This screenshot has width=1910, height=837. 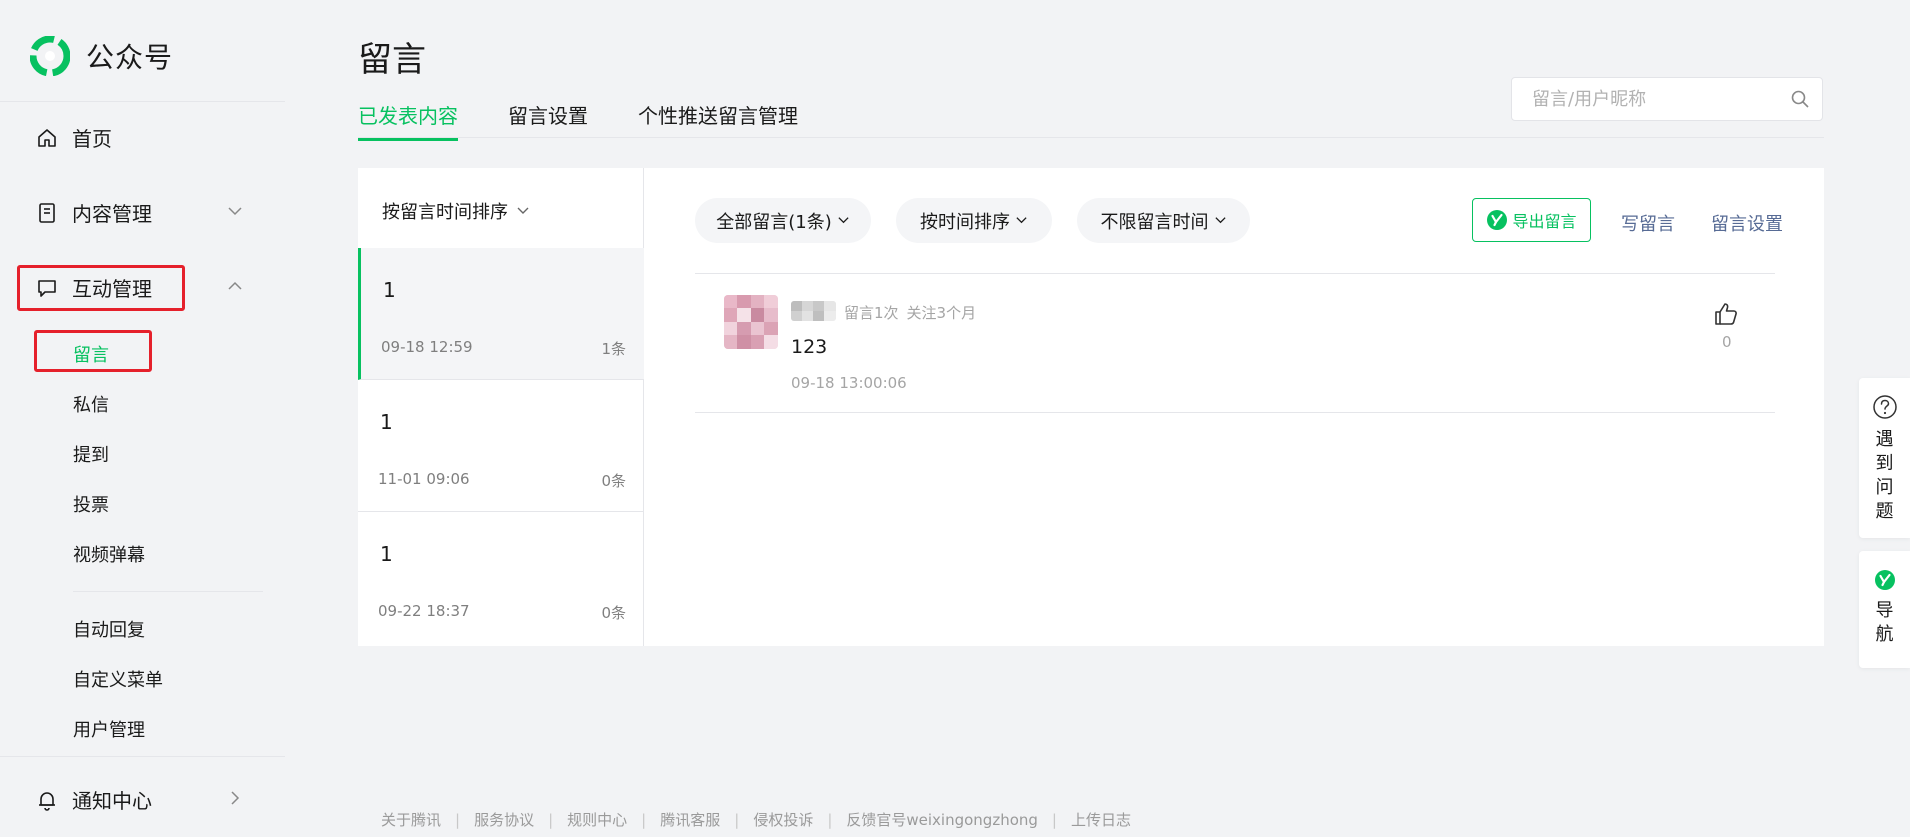 I want to click on tab-comment-settings: 留言设置, so click(x=548, y=119).